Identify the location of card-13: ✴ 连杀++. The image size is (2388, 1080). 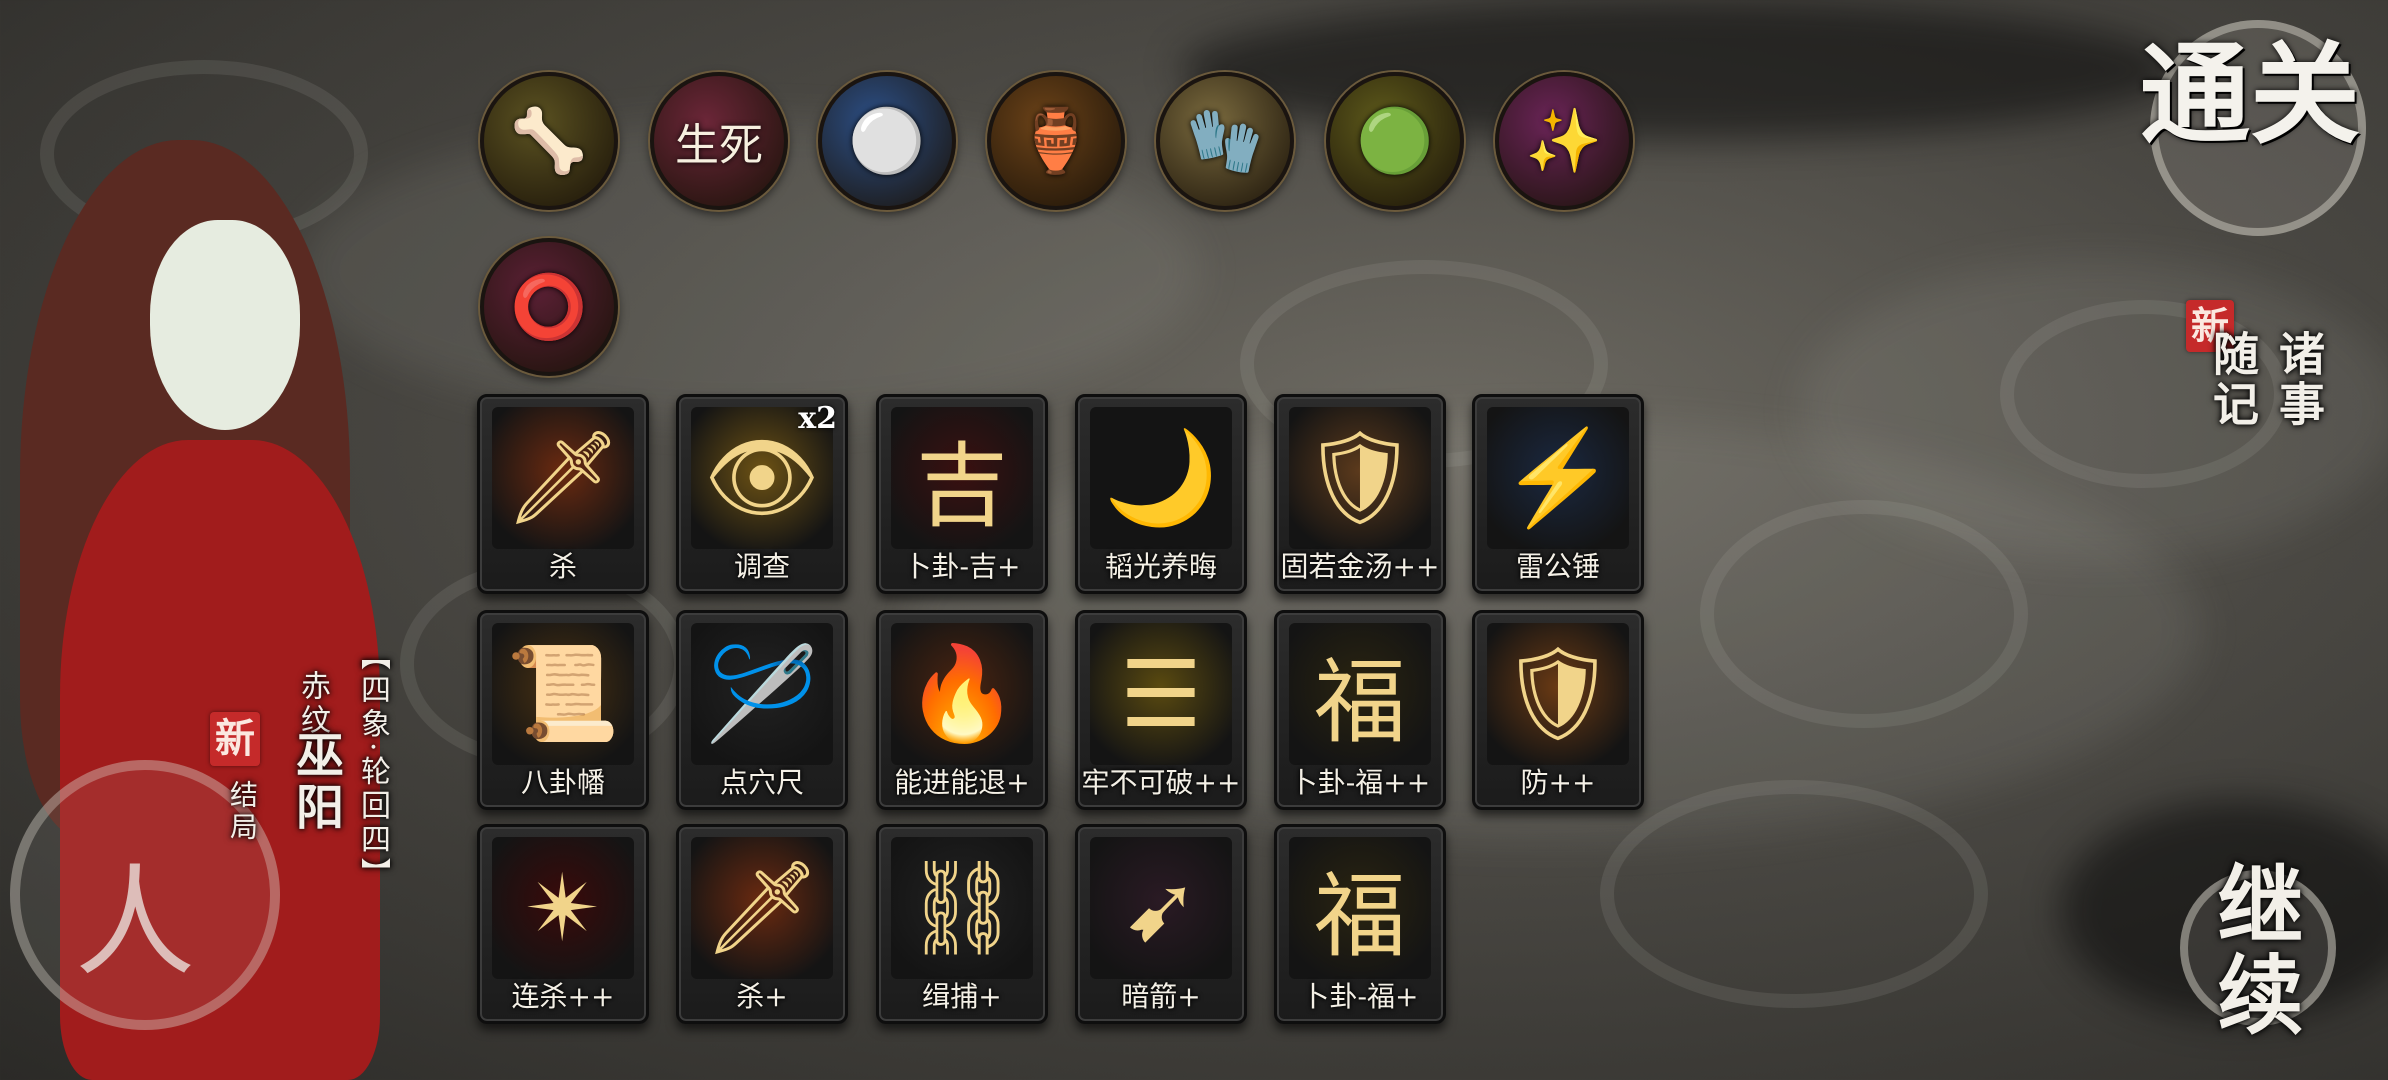
(563, 924).